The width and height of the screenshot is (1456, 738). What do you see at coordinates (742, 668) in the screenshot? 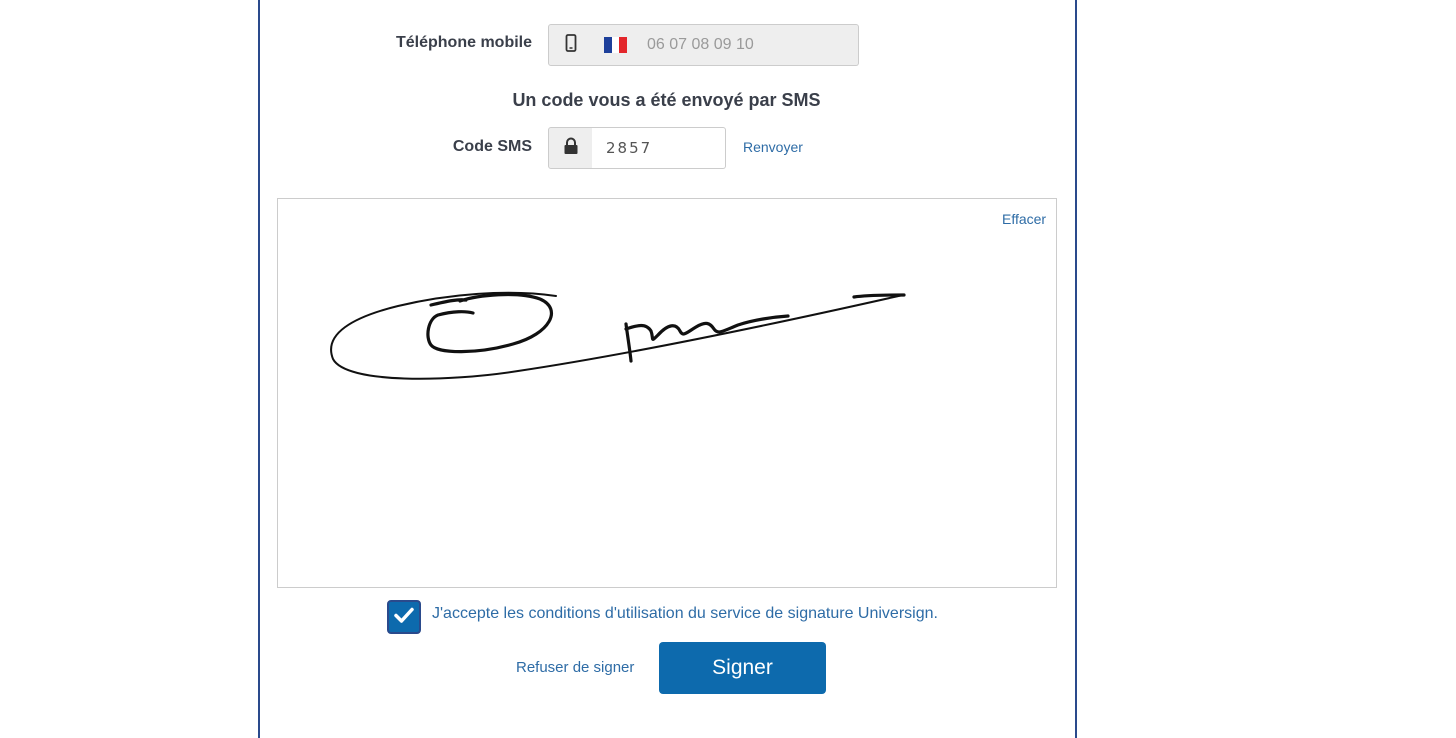
I see `sign-button: Signer` at bounding box center [742, 668].